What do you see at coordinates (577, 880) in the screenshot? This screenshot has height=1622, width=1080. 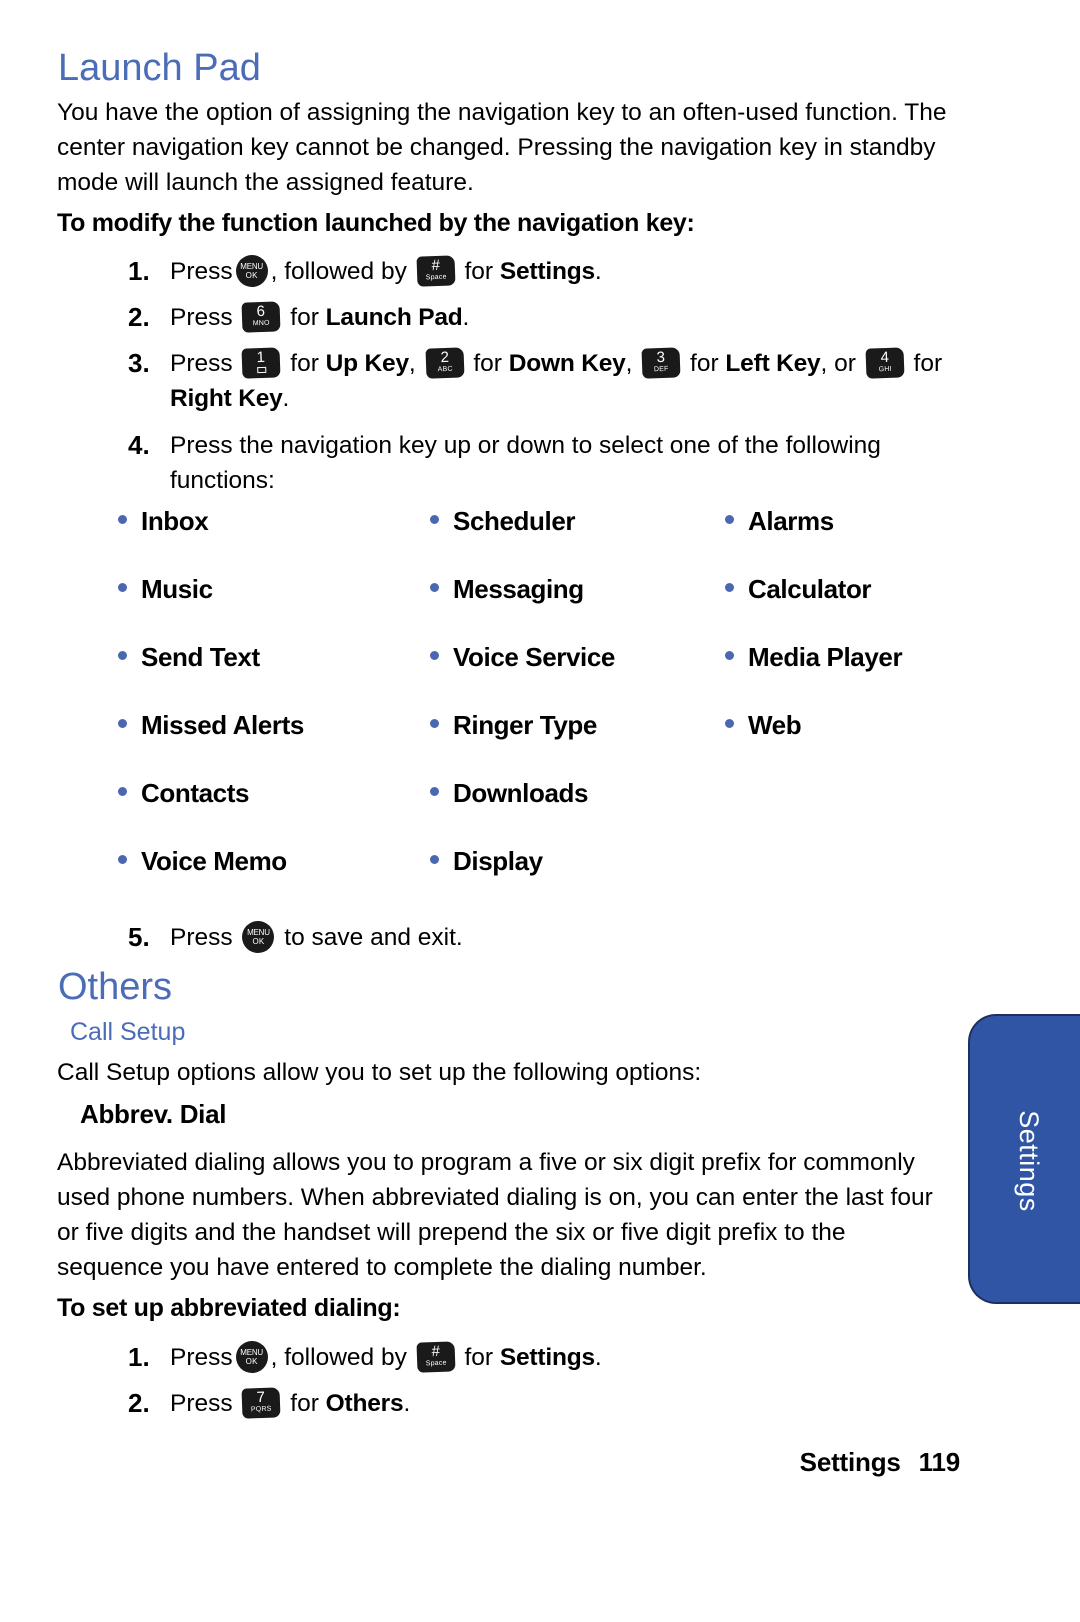 I see `function-item-display: Display` at bounding box center [577, 880].